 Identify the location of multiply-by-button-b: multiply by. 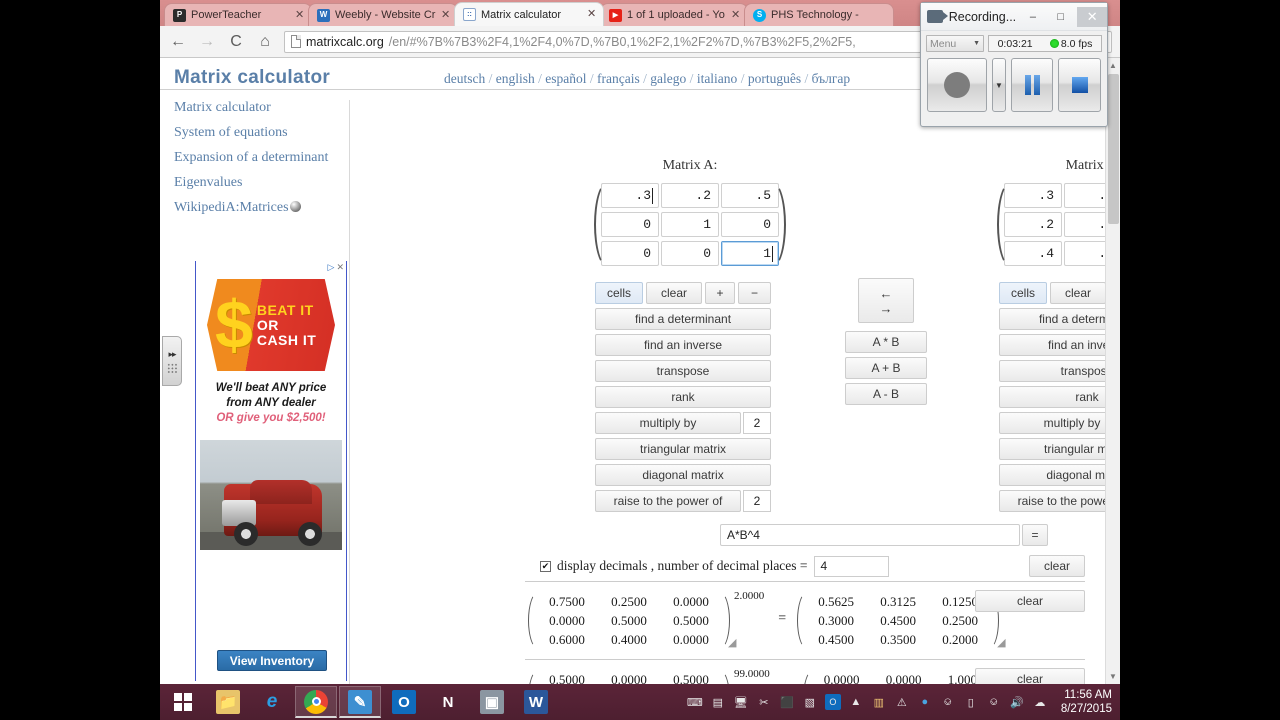
(1059, 423).